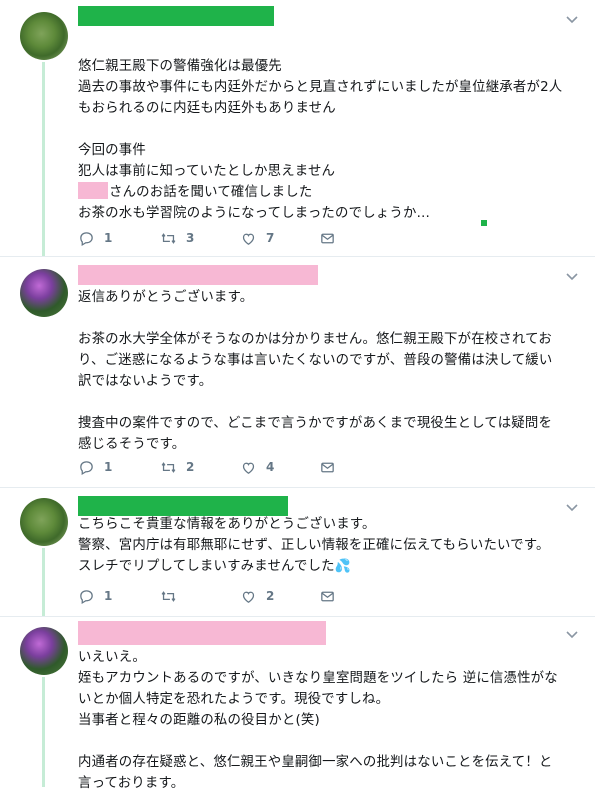 Image resolution: width=595 pixels, height=794 pixels. I want to click on text-line: 警察、宮内庁は有耶無耶にせず、正しい情報を正確に伝えてもらいたいです。, so click(314, 545).